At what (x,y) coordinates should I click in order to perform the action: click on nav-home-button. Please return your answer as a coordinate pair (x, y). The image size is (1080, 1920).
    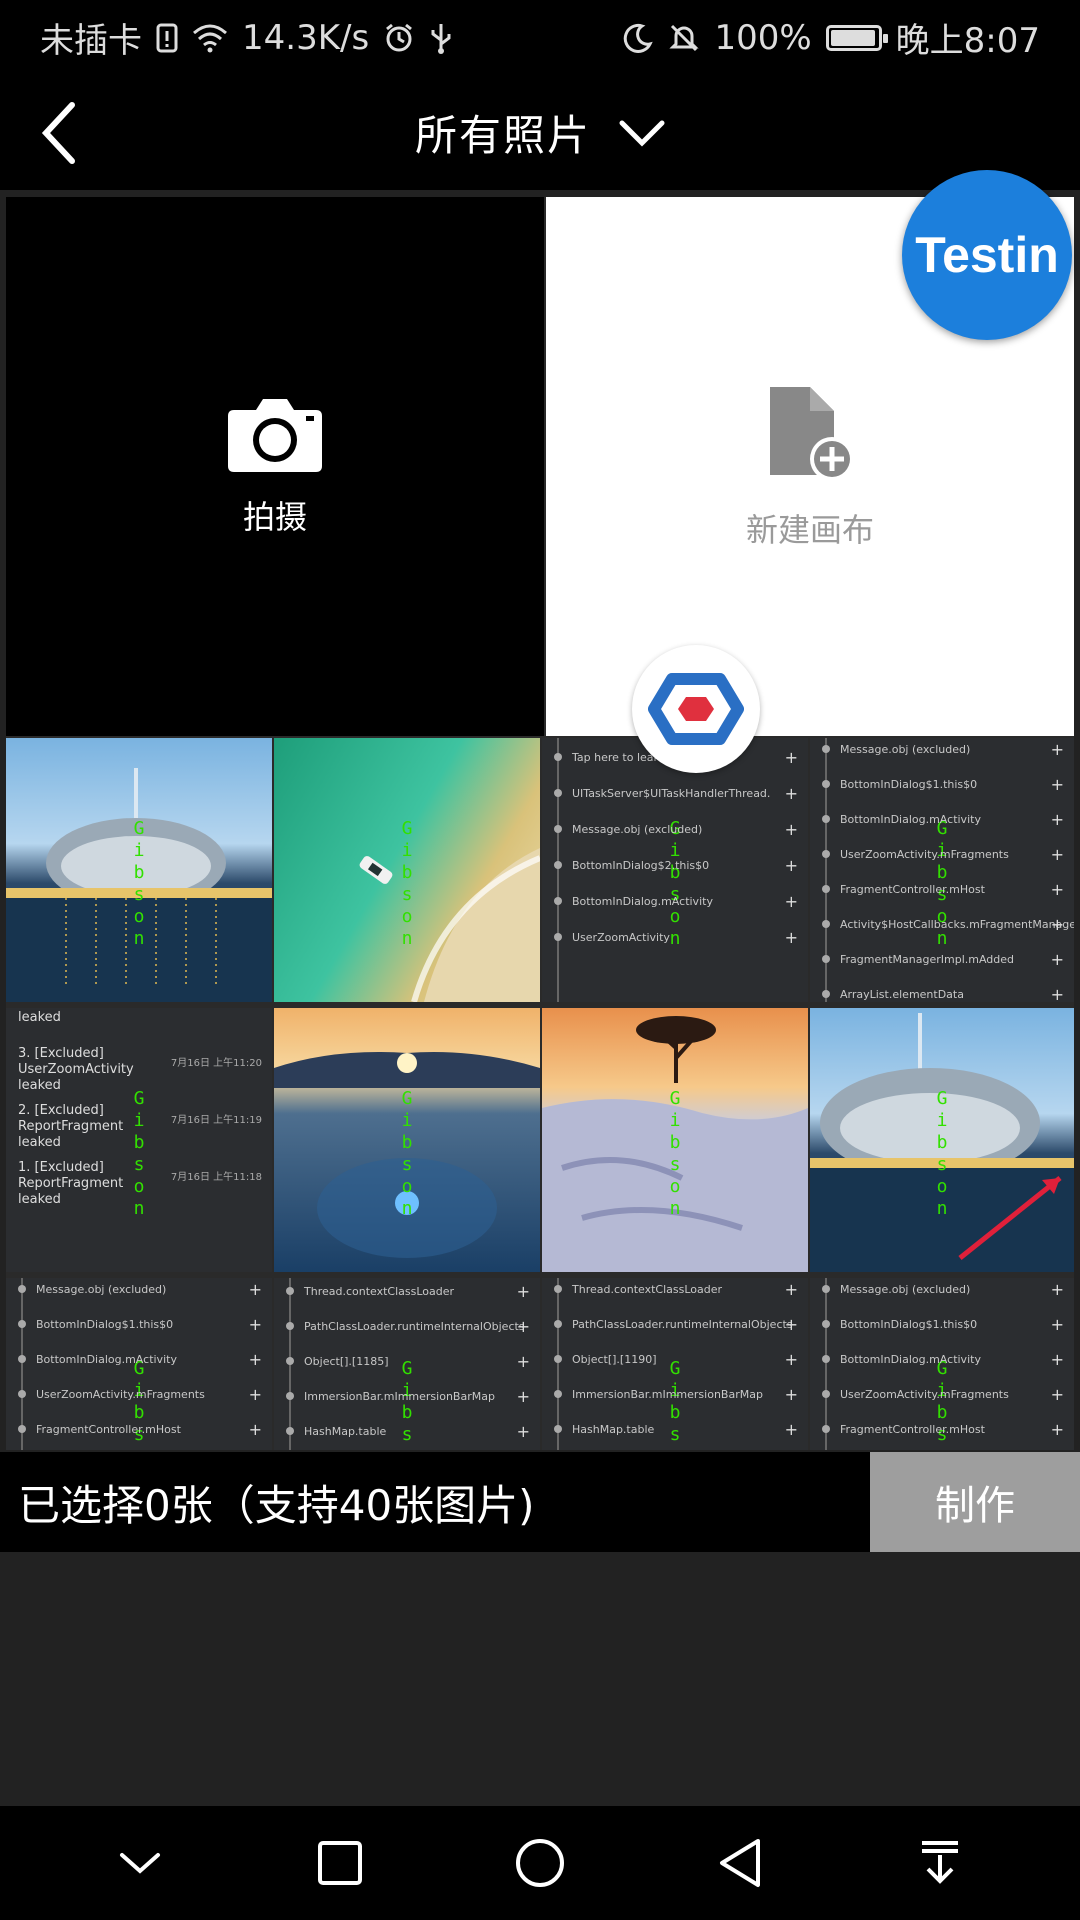
    Looking at the image, I should click on (540, 1863).